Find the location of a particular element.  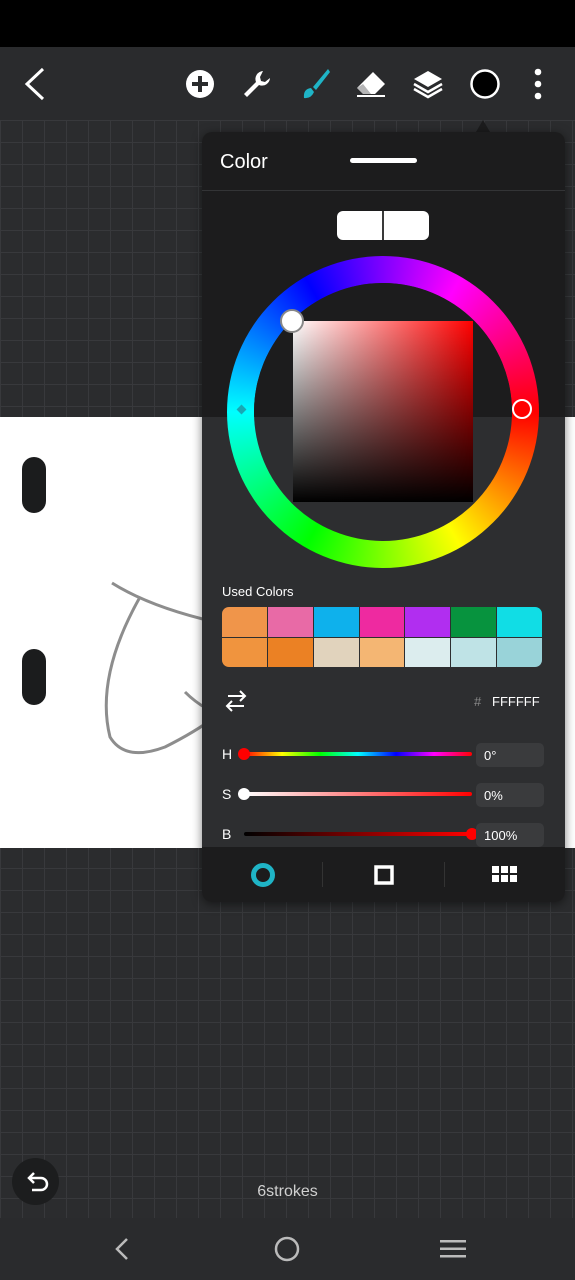

square-mode-icon is located at coordinates (383, 874).